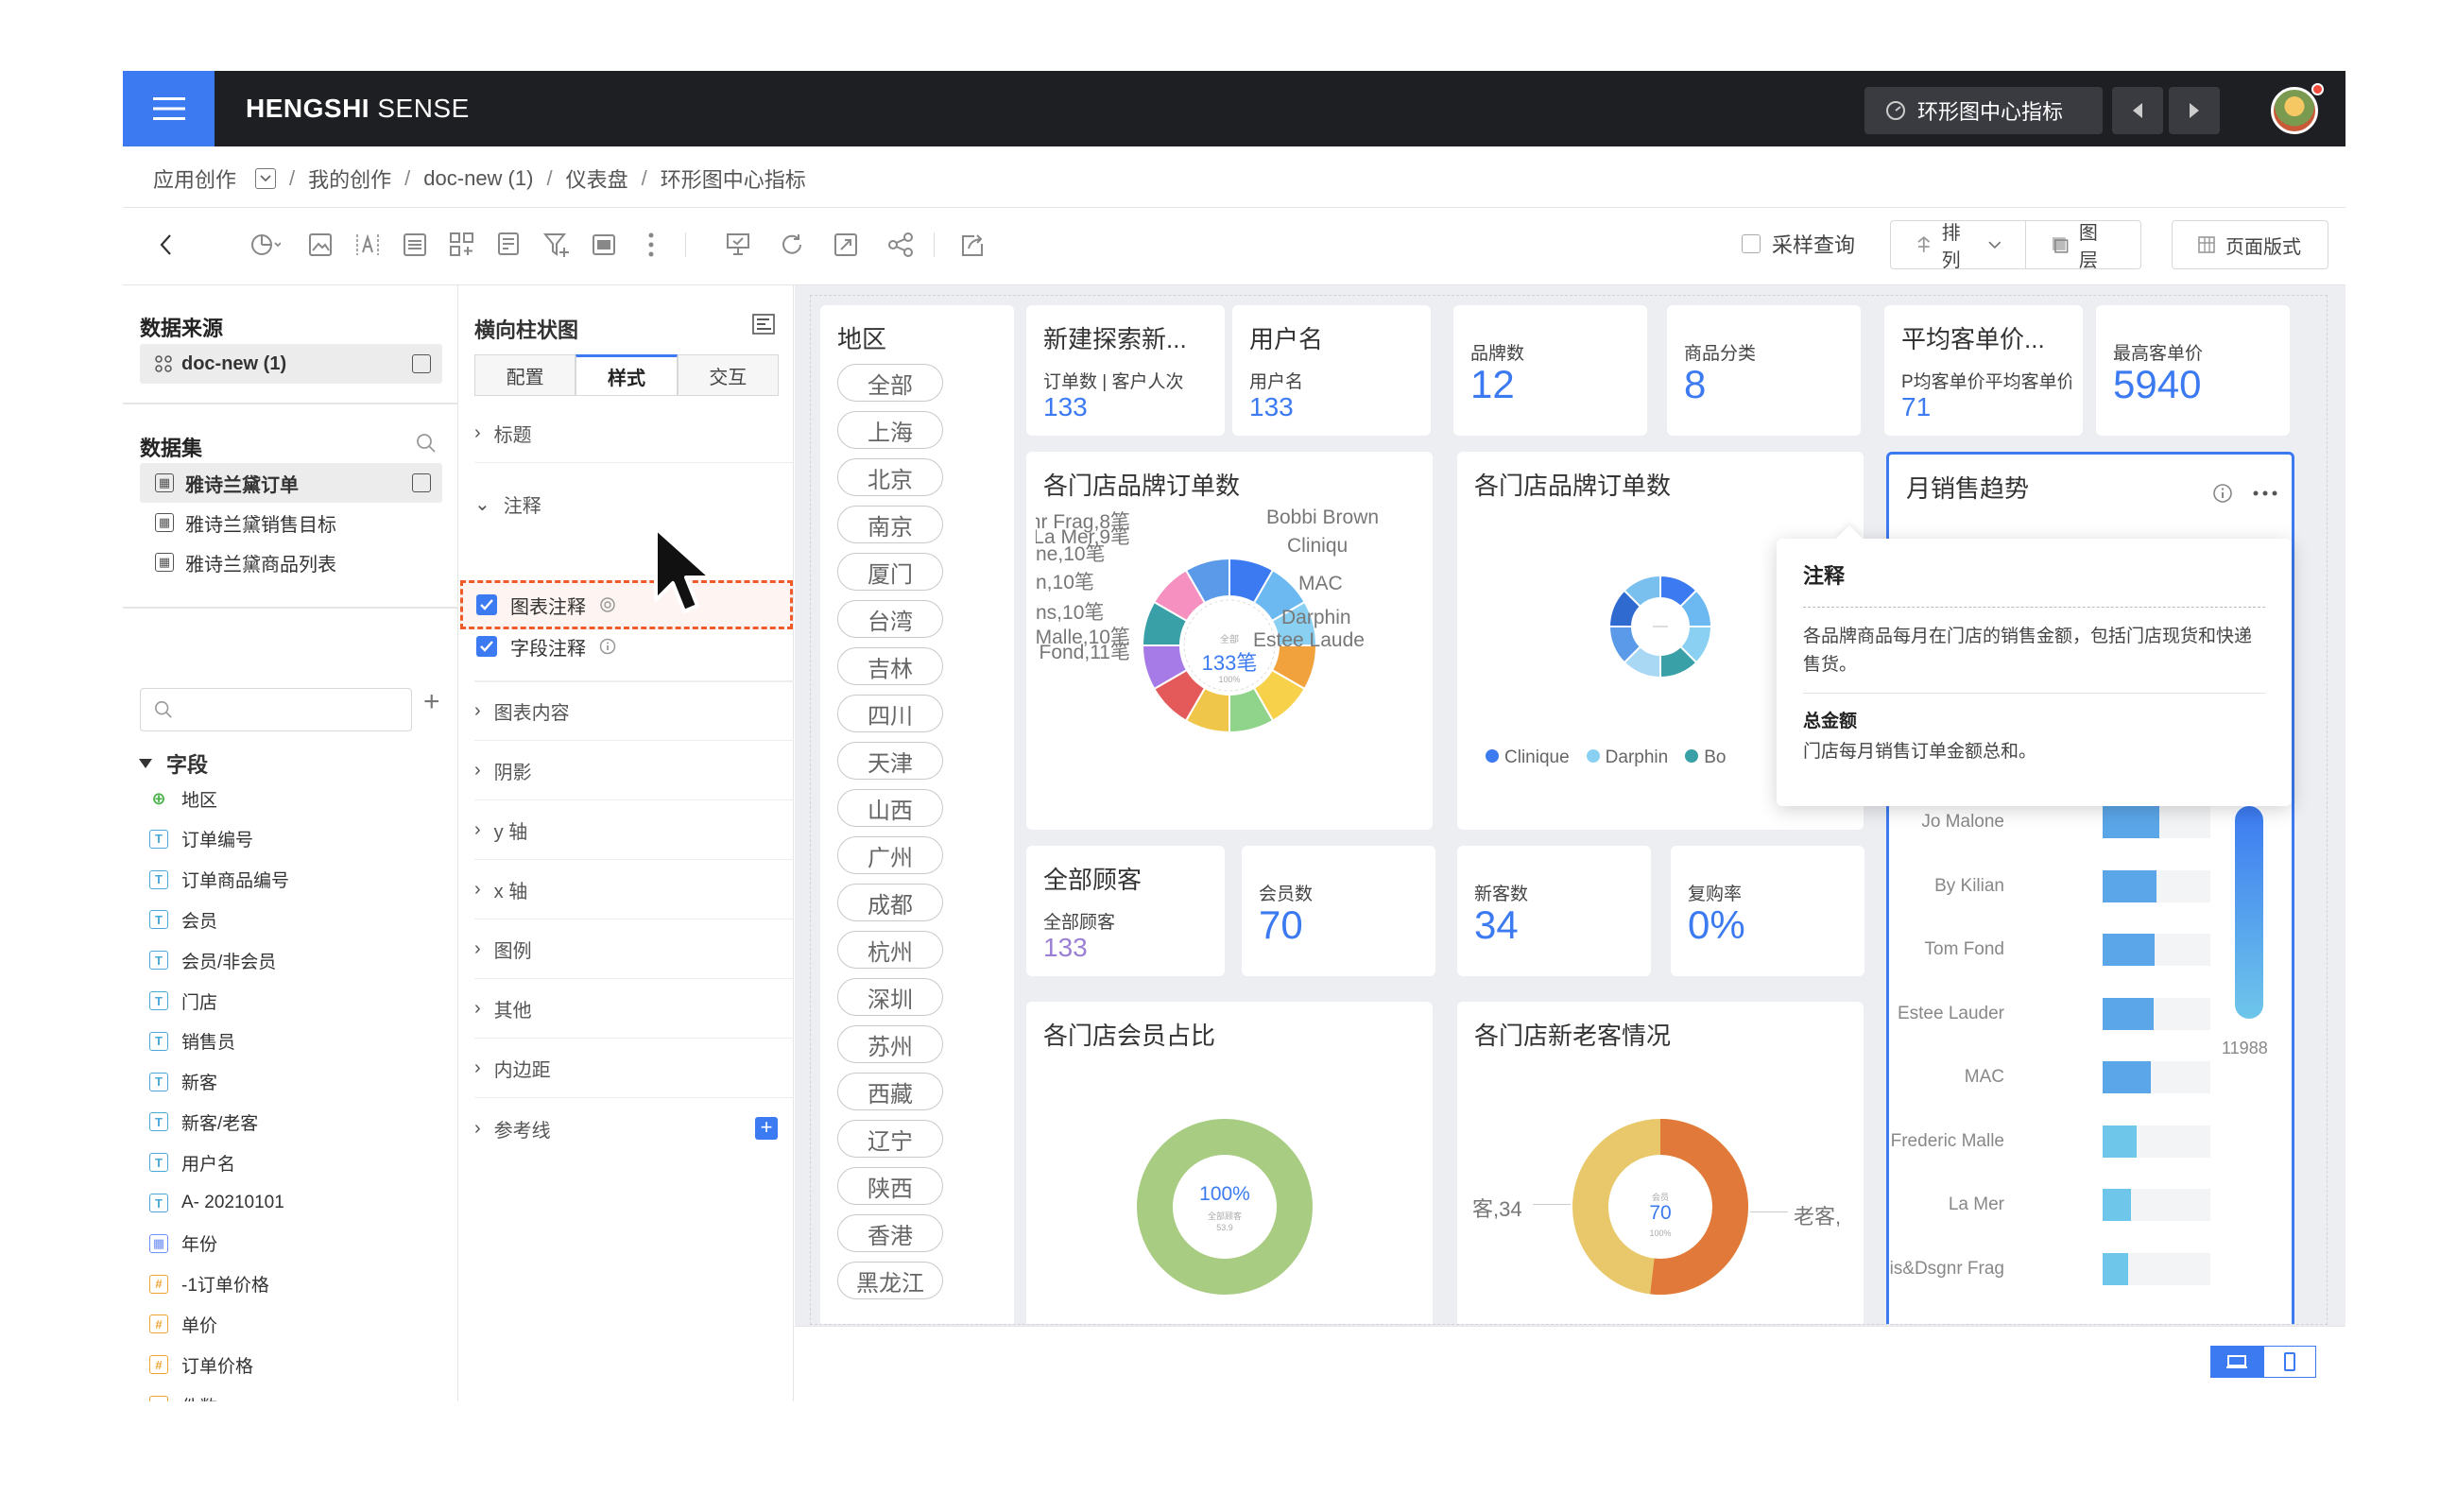 The height and width of the screenshot is (1512, 2457). I want to click on section-other: › 其他, so click(634, 1009).